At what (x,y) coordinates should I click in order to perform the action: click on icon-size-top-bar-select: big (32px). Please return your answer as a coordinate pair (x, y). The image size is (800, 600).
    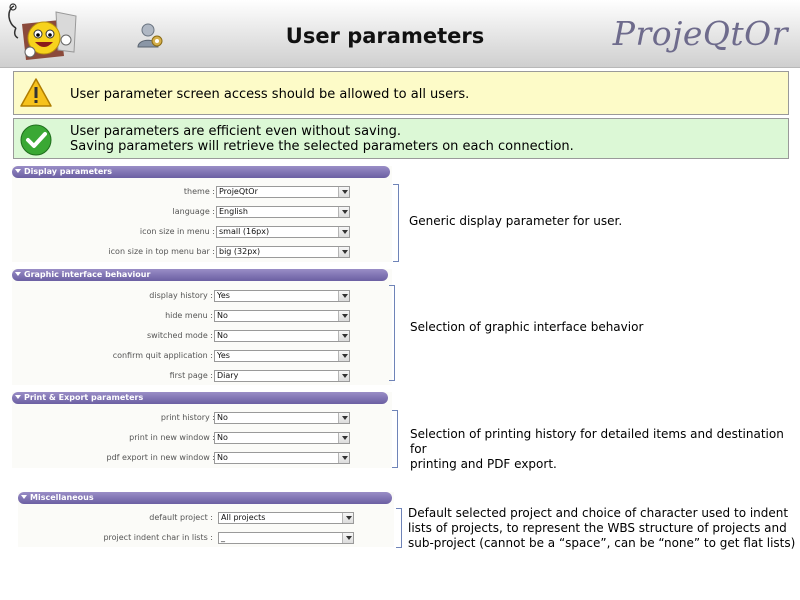
    Looking at the image, I should click on (283, 252).